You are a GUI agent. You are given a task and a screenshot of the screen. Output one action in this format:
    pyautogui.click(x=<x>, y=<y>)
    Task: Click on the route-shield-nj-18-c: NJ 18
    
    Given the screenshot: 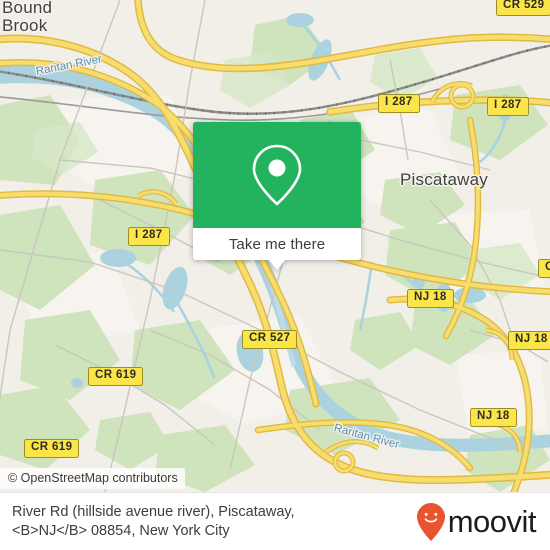 What is the action you would take?
    pyautogui.click(x=493, y=417)
    